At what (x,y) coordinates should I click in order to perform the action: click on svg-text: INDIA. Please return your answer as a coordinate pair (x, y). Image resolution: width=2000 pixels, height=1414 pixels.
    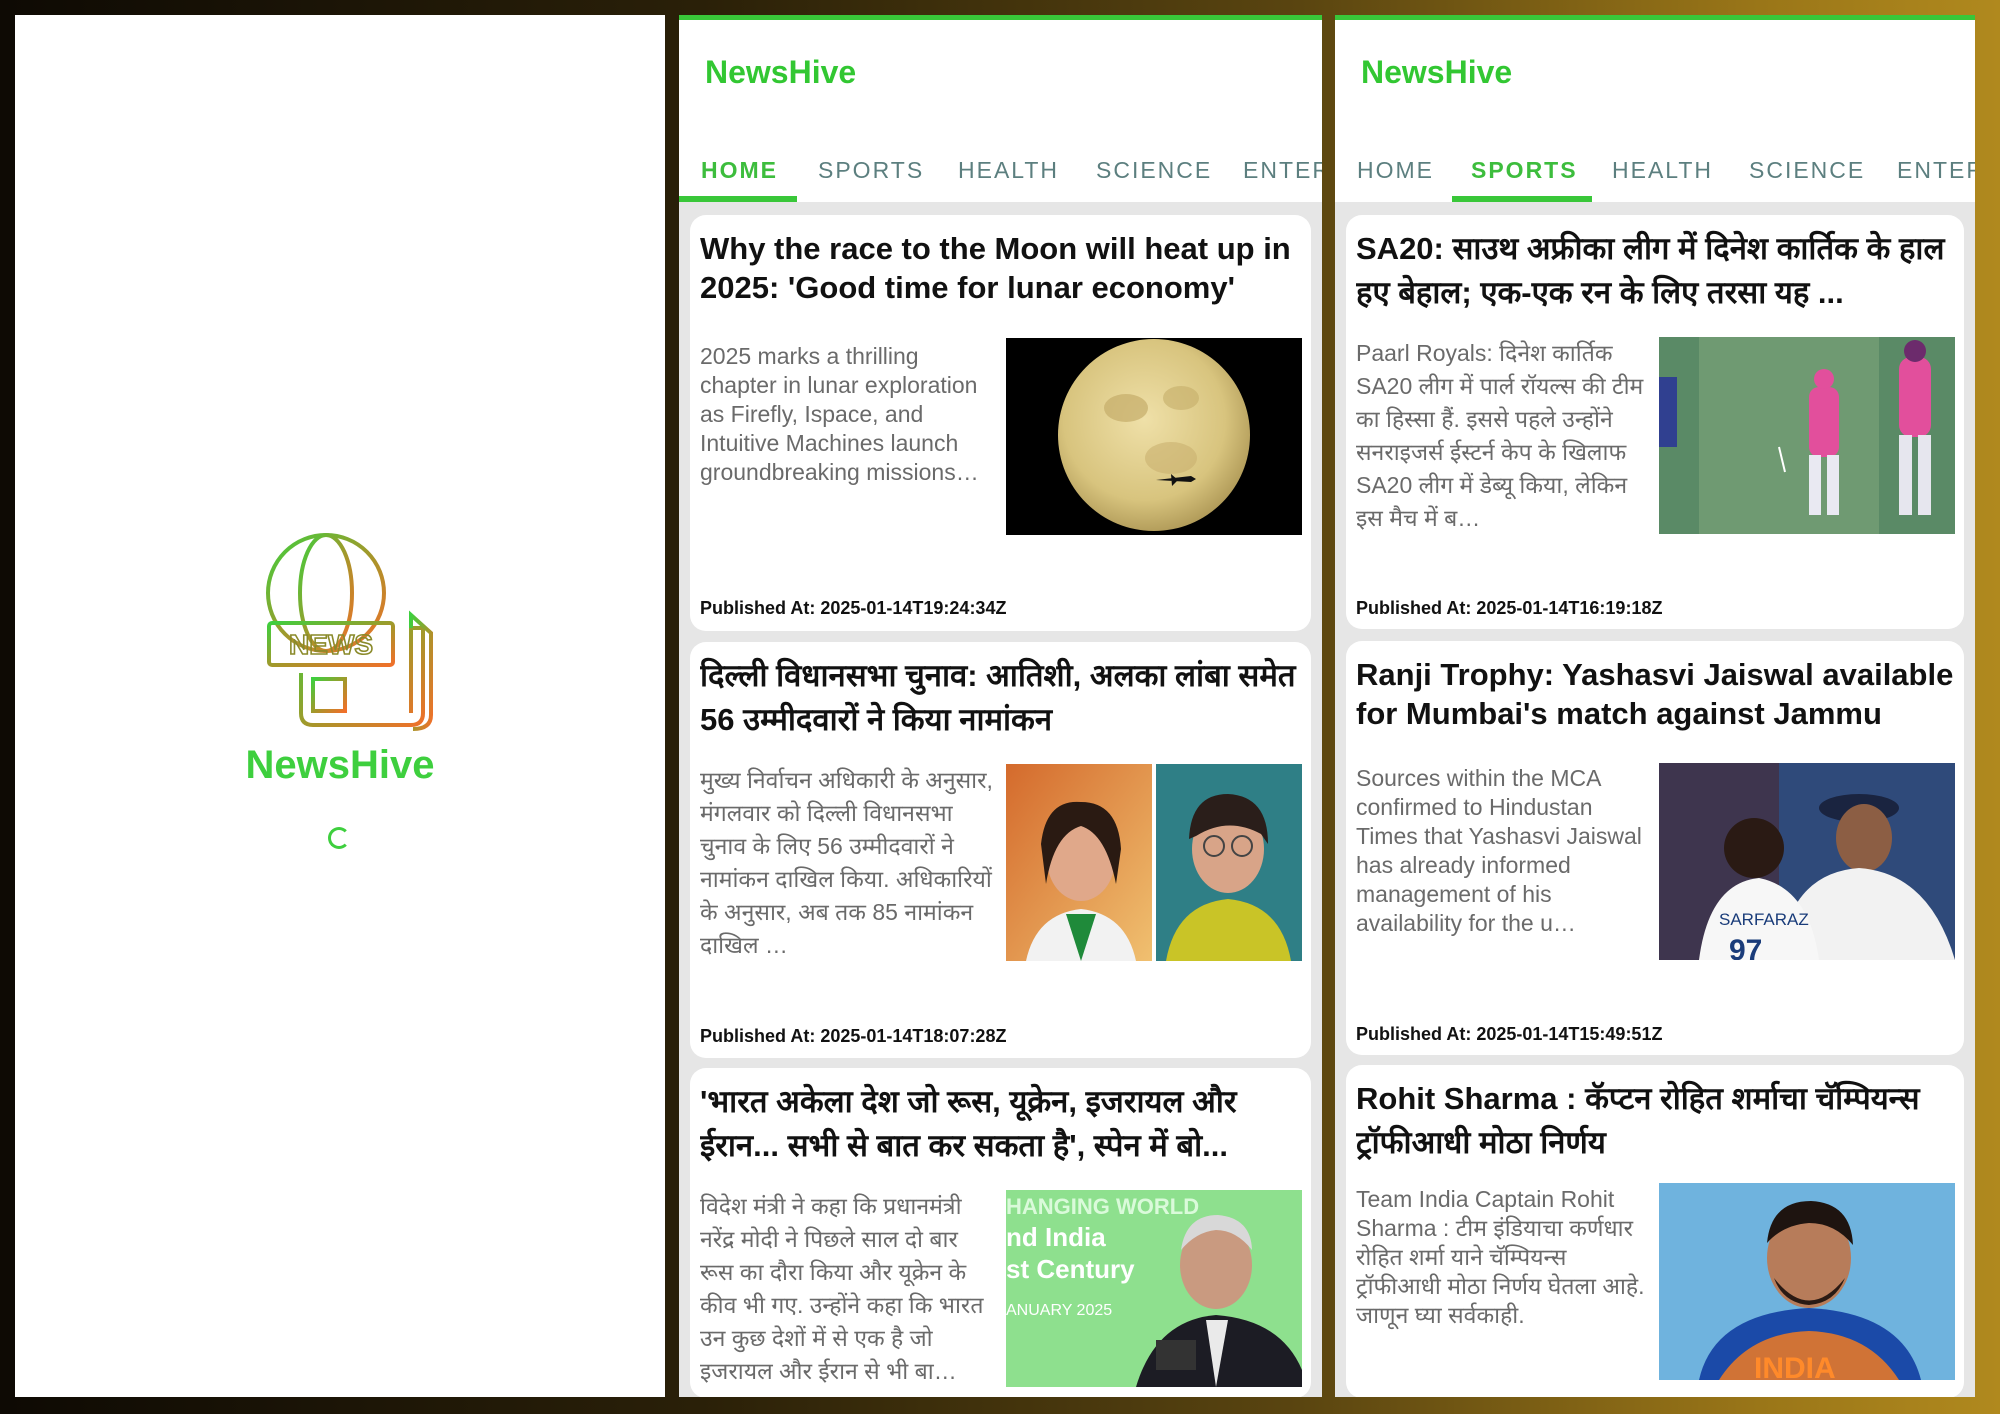
    Looking at the image, I should click on (1795, 1366).